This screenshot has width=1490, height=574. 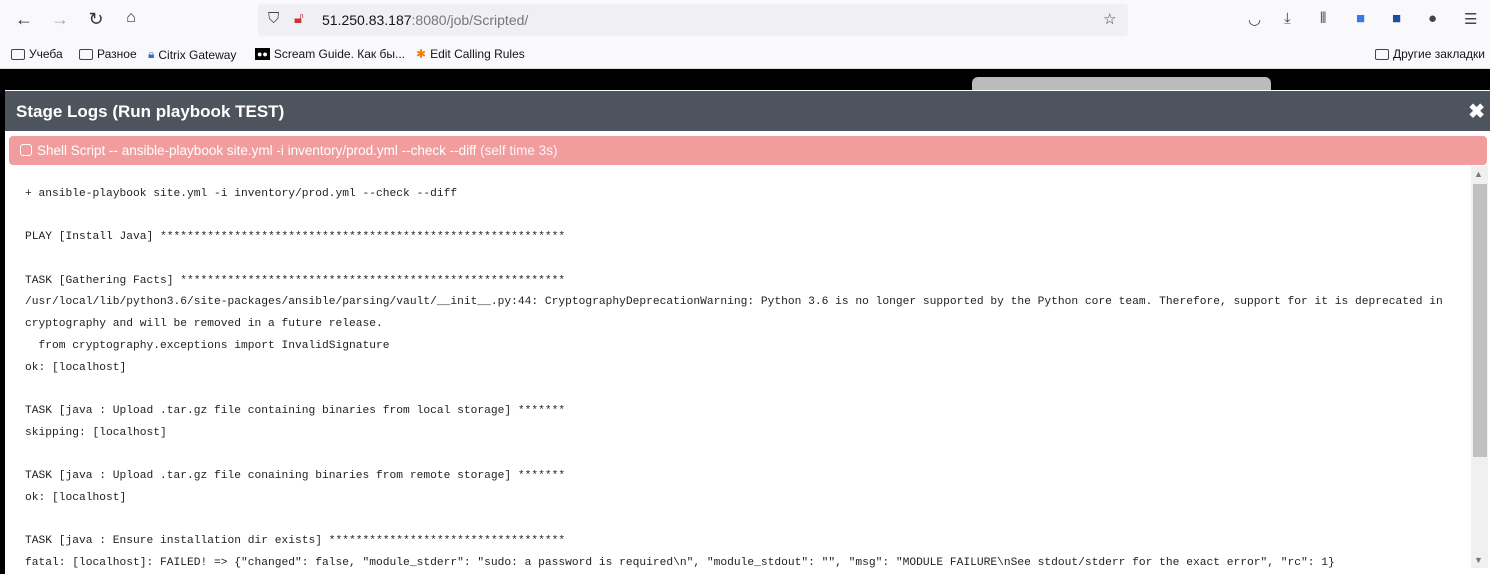 I want to click on url-bar: ⛉ 🔓︎ 51.250.83.187:8080/job/Scripted/ ☆, so click(x=693, y=20).